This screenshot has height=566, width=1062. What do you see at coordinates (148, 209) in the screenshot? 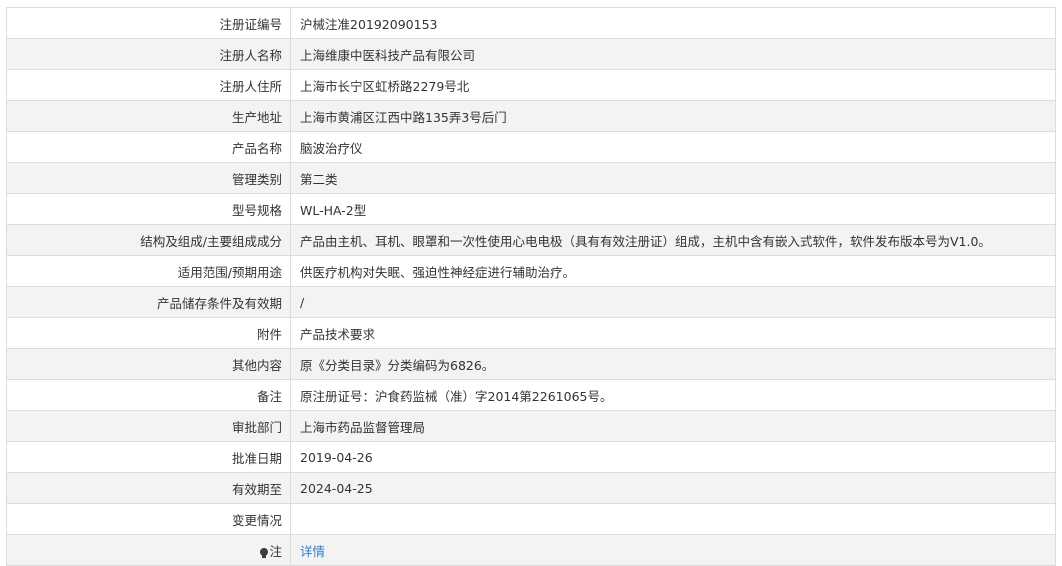
I see `row-label: 型号规格` at bounding box center [148, 209].